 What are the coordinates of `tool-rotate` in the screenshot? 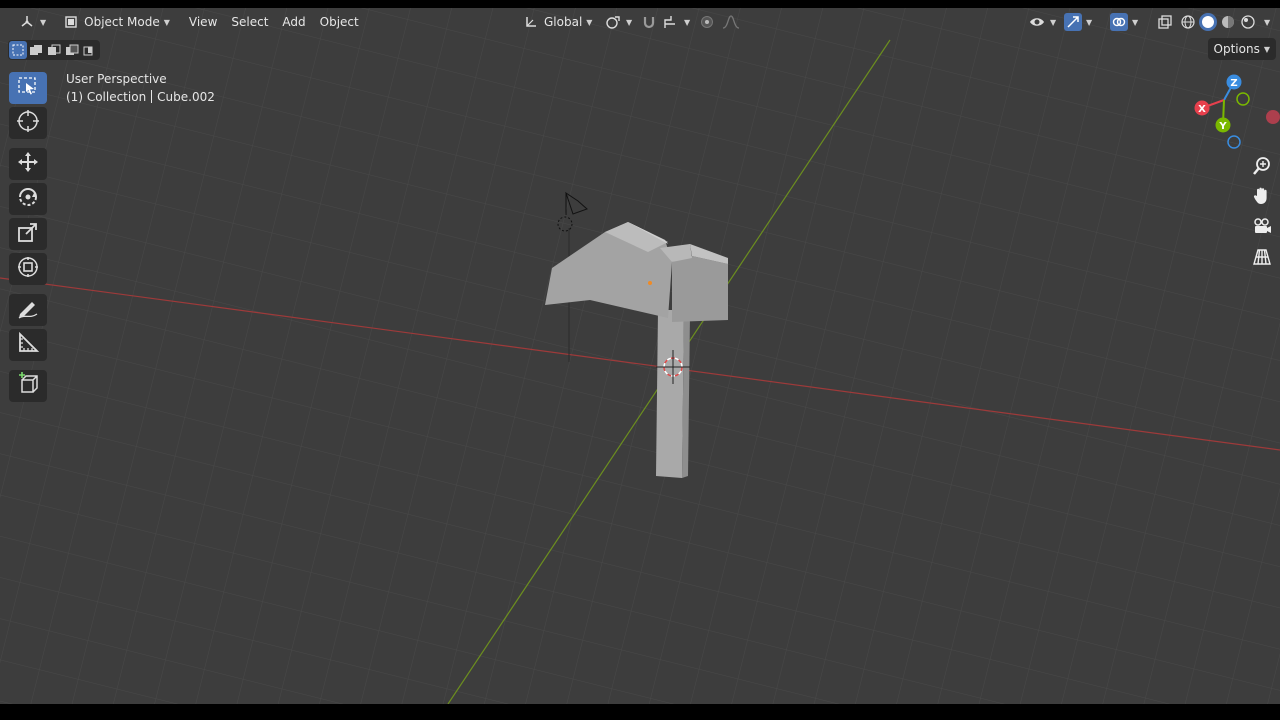 It's located at (28, 199).